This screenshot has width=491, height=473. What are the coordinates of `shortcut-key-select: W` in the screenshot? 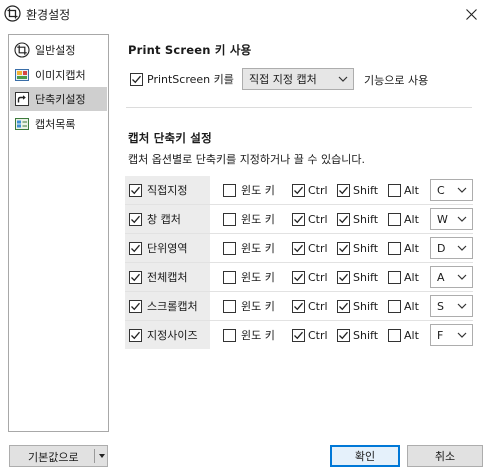 It's located at (451, 219).